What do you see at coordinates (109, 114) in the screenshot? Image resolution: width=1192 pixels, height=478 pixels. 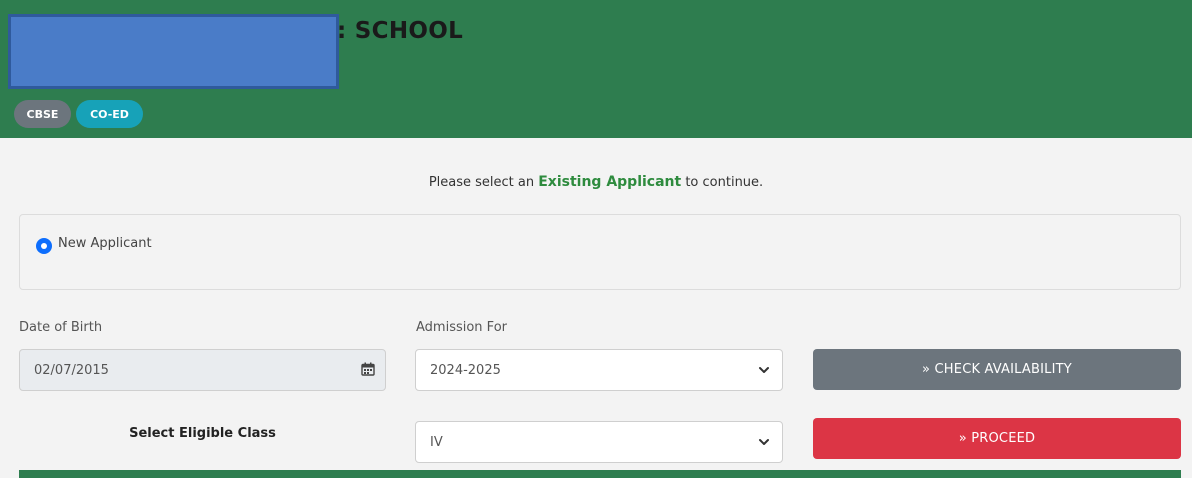 I see `coed-badge: CO-ED` at bounding box center [109, 114].